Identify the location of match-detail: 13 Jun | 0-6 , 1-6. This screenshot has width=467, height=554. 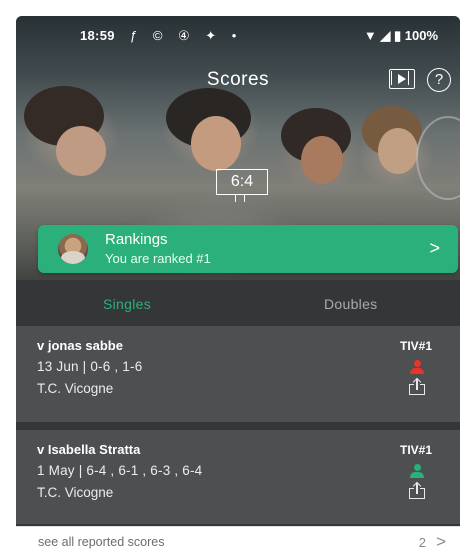
(90, 366).